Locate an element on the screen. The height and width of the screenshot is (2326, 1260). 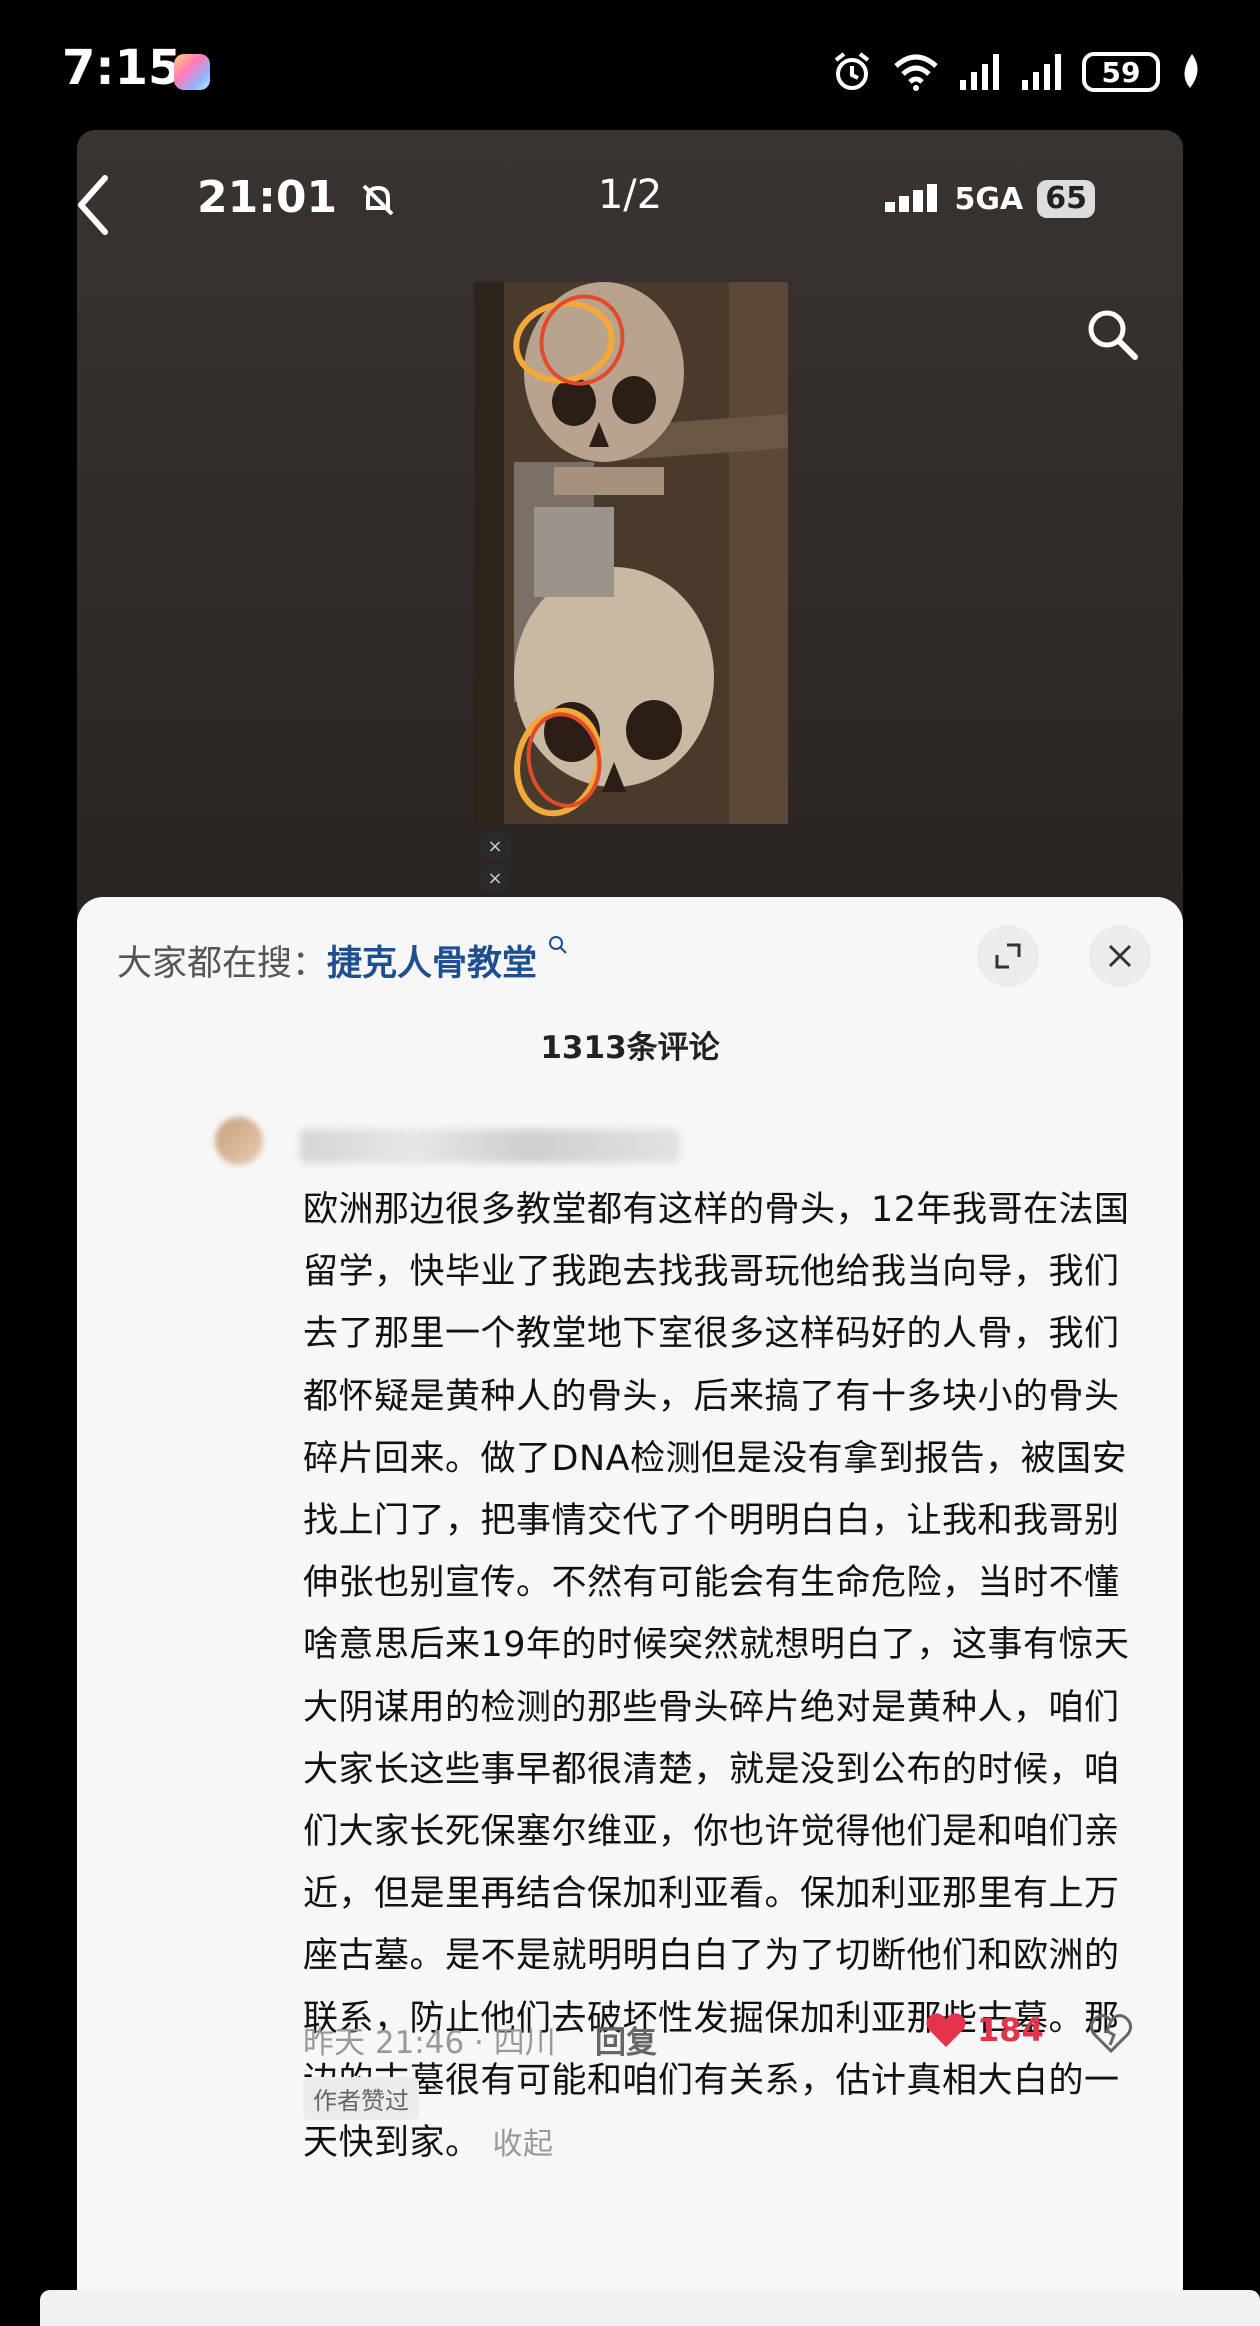
comment-count: 1313条评论 is located at coordinates (630, 1048).